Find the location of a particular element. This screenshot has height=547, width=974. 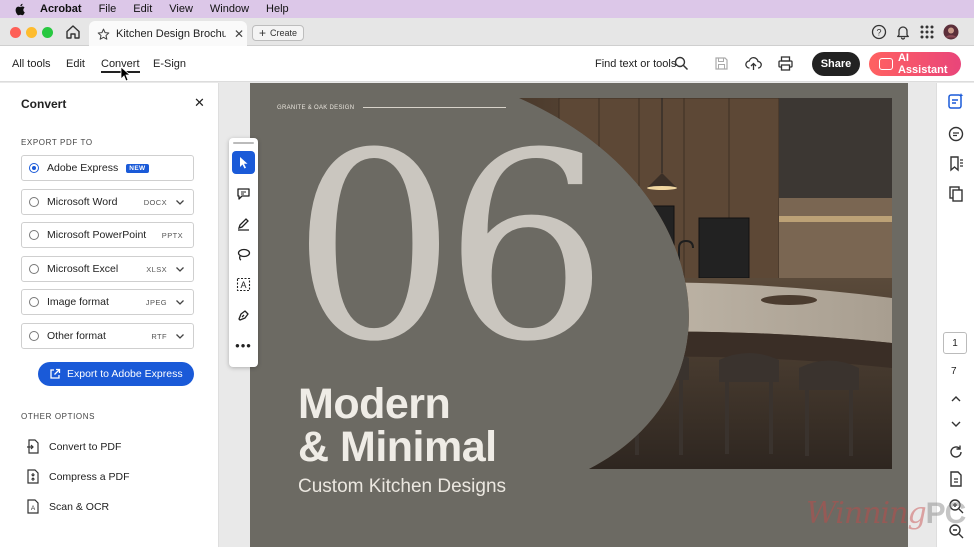

scan-ocr-item: A Scan & OCR is located at coordinates (67, 506).